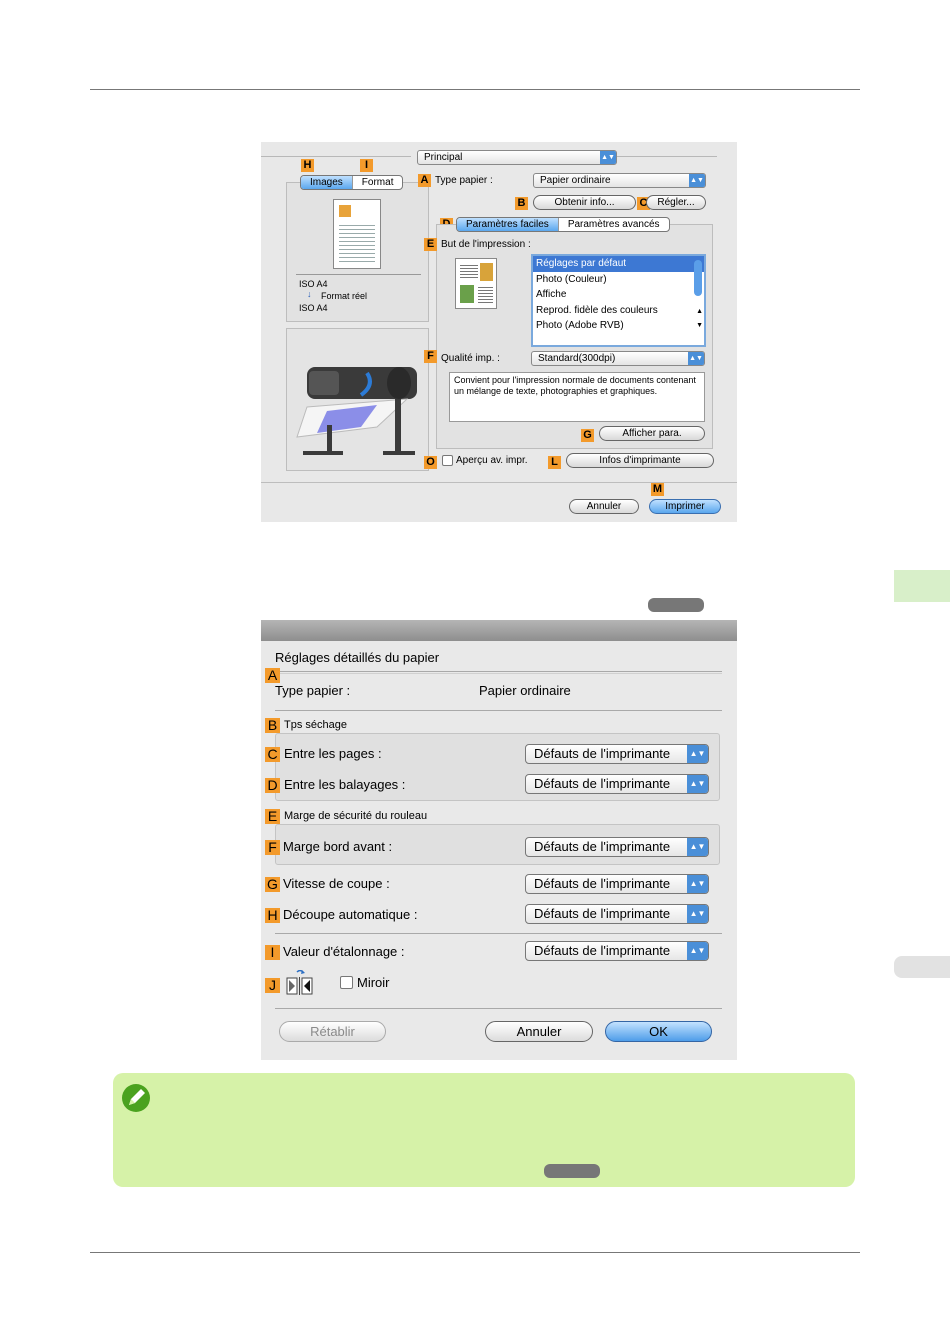 The height and width of the screenshot is (1344, 950). What do you see at coordinates (618, 295) in the screenshot?
I see `list-item: Affiche` at bounding box center [618, 295].